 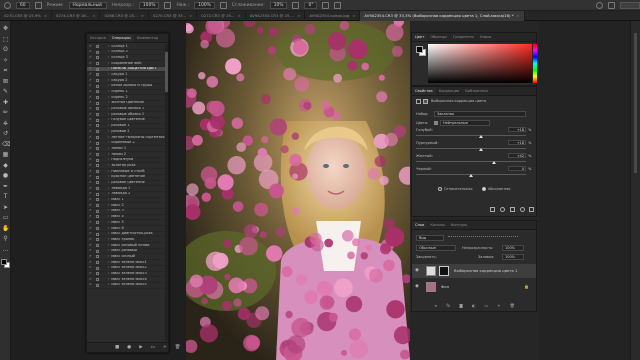 I want to click on eraser-tool-icon: ⌫, so click(x=6, y=144).